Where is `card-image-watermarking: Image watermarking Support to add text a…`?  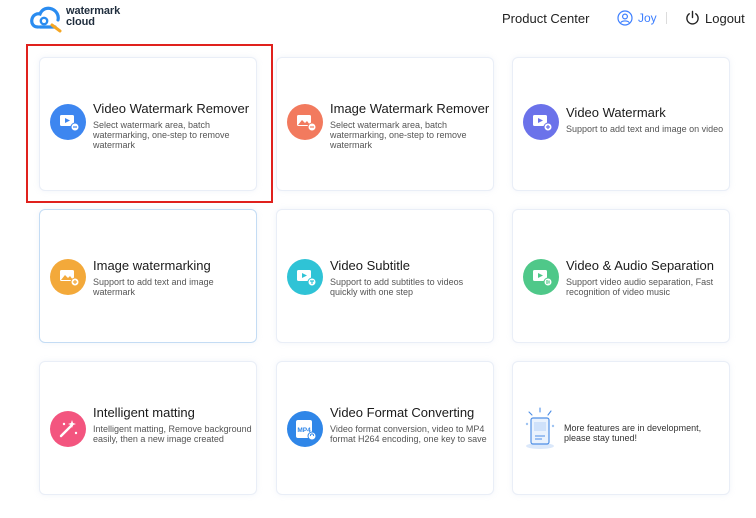 card-image-watermarking: Image watermarking Support to add text a… is located at coordinates (148, 276).